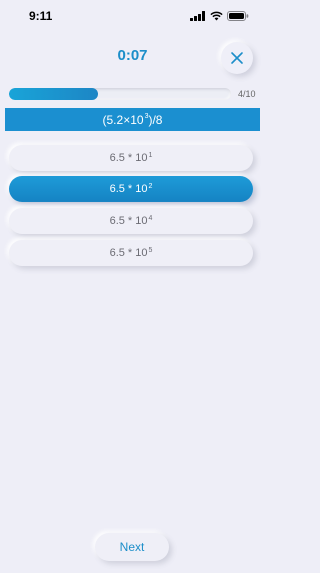  What do you see at coordinates (150, 218) in the screenshot?
I see `answer-exponent: 4` at bounding box center [150, 218].